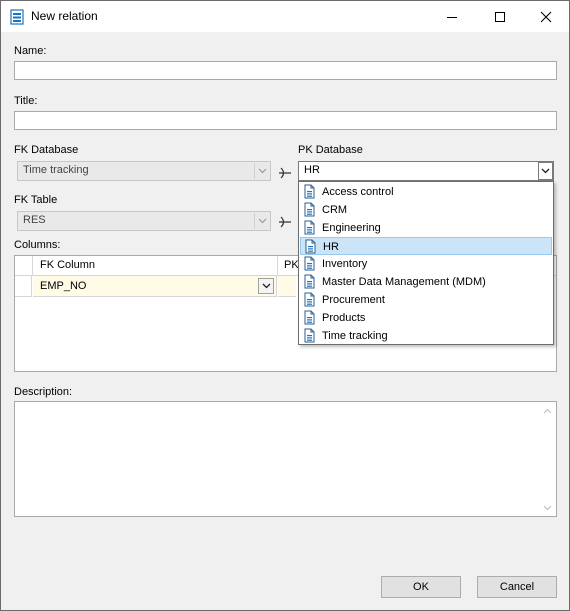 The height and width of the screenshot is (611, 570). Describe the element at coordinates (43, 392) in the screenshot. I see `description-label: Description:` at that location.